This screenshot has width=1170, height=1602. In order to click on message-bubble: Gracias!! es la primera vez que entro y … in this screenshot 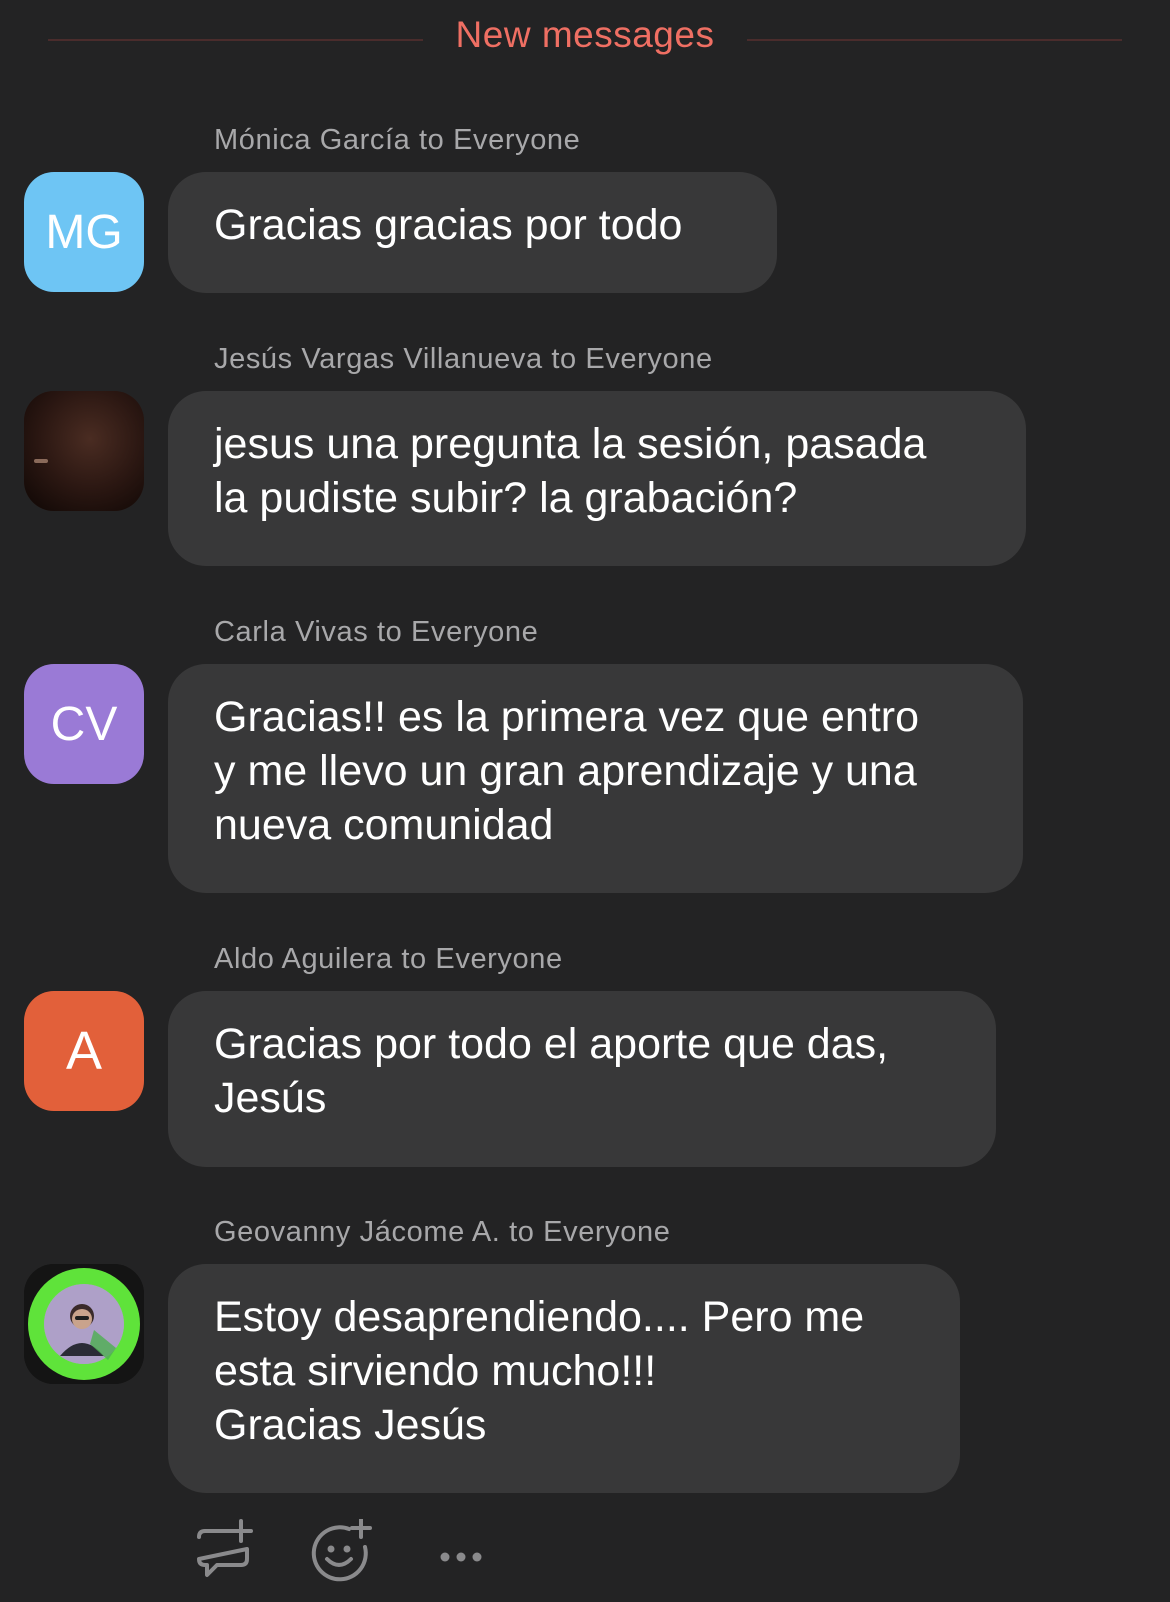, I will do `click(595, 778)`.